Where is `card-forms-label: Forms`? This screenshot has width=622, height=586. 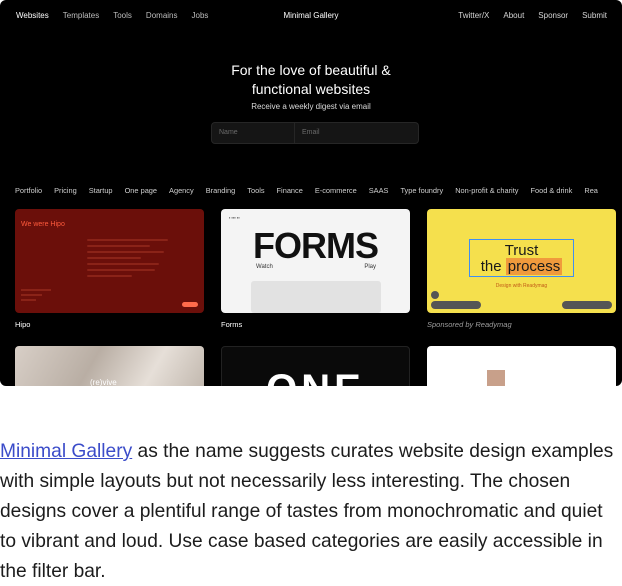
card-forms-label: Forms is located at coordinates (231, 324).